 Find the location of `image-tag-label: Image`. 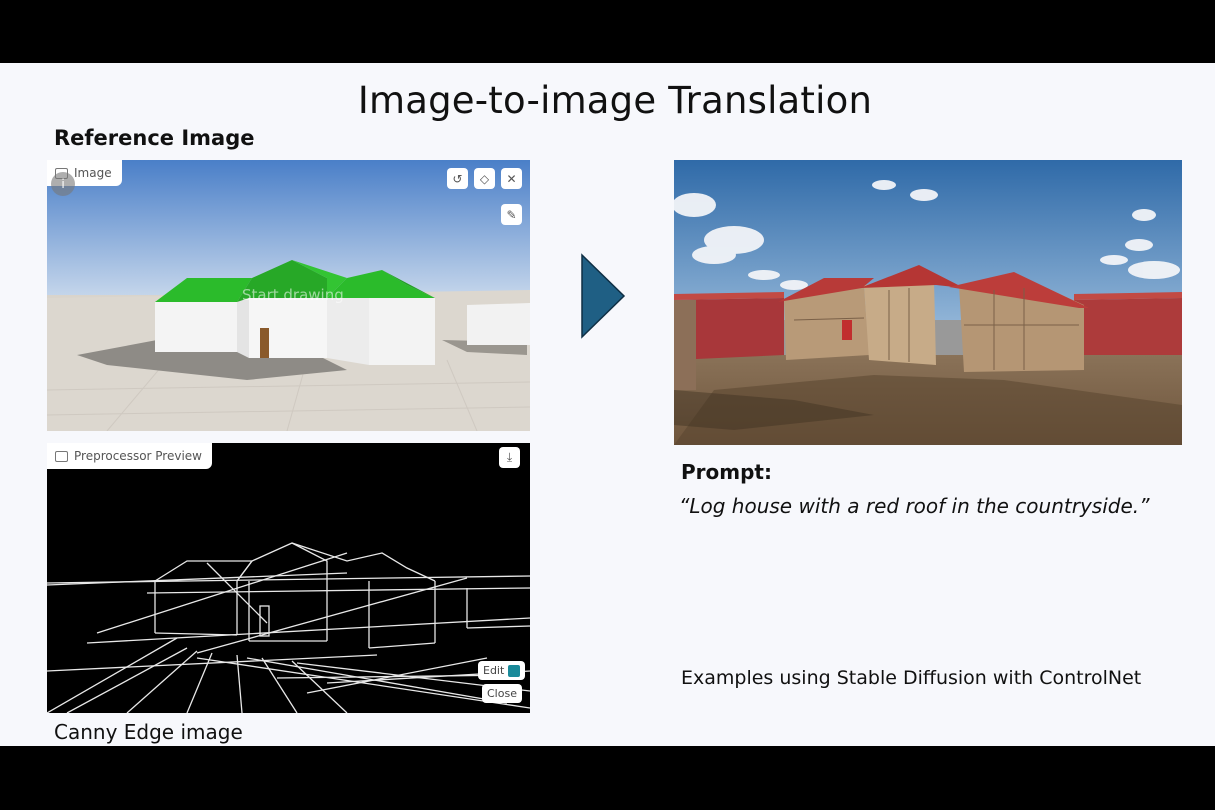

image-tag-label: Image is located at coordinates (93, 173).